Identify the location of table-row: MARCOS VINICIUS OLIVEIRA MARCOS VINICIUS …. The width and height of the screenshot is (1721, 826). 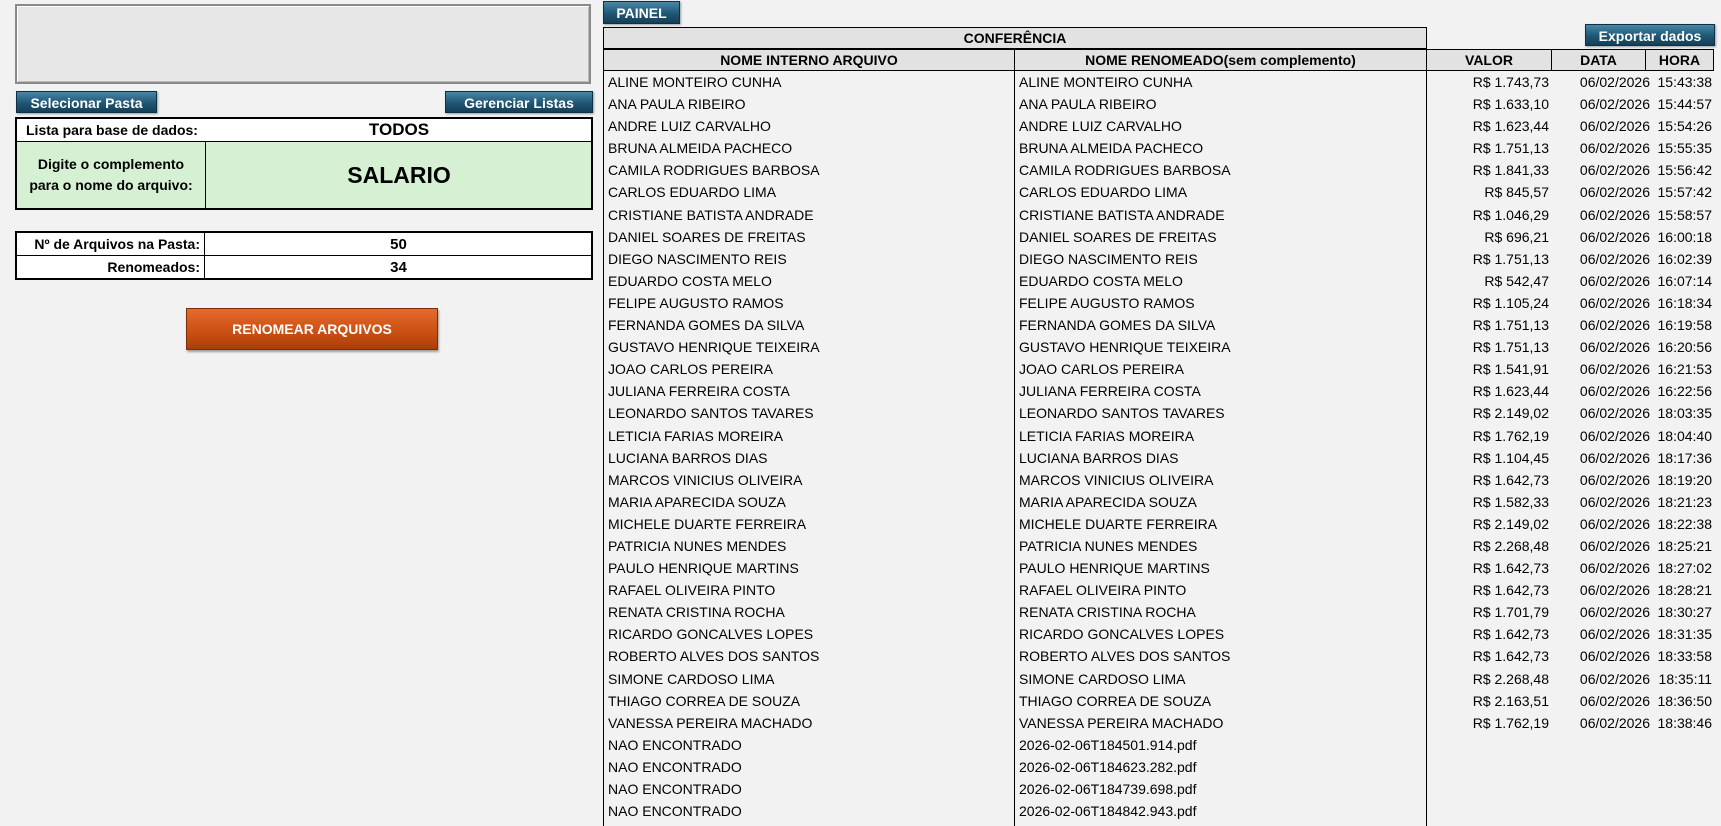
(1158, 481).